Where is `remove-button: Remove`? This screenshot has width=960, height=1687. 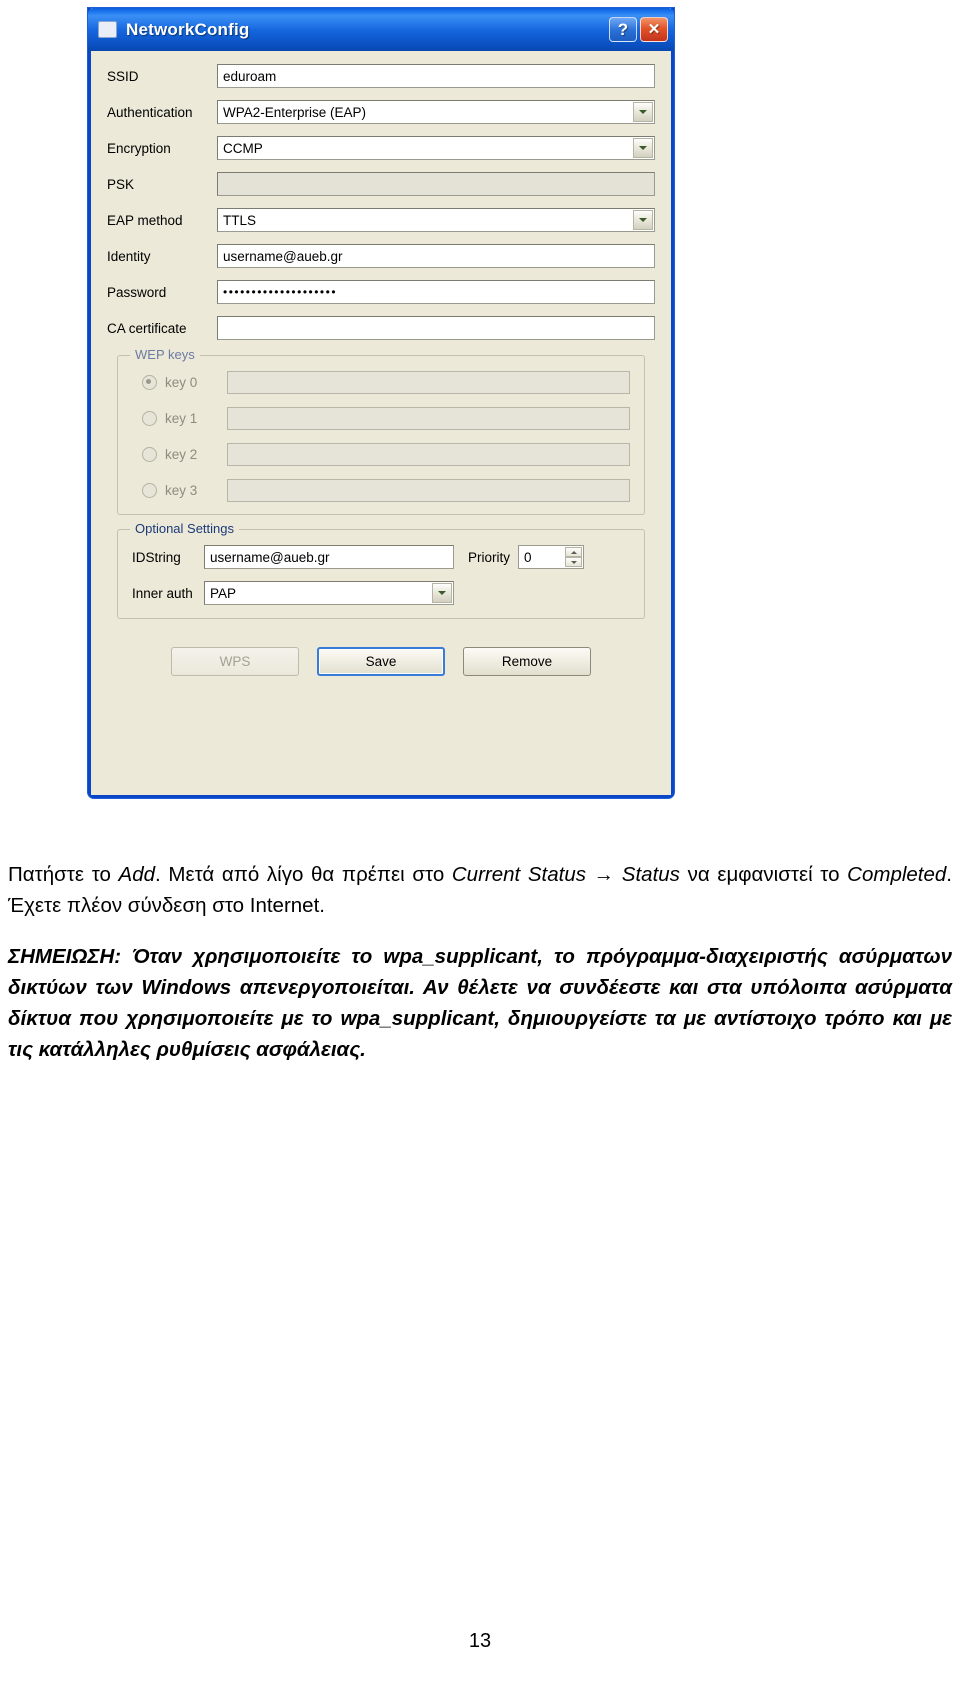
remove-button: Remove is located at coordinates (527, 661).